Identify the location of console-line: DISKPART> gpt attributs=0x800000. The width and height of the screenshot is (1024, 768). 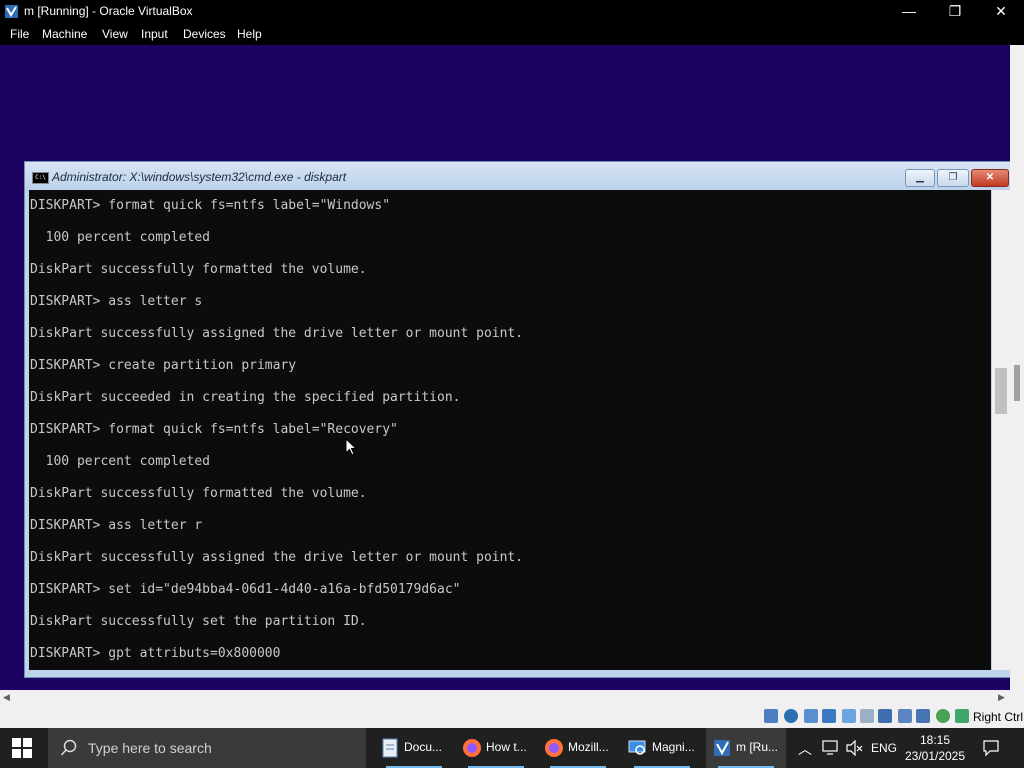
(155, 653).